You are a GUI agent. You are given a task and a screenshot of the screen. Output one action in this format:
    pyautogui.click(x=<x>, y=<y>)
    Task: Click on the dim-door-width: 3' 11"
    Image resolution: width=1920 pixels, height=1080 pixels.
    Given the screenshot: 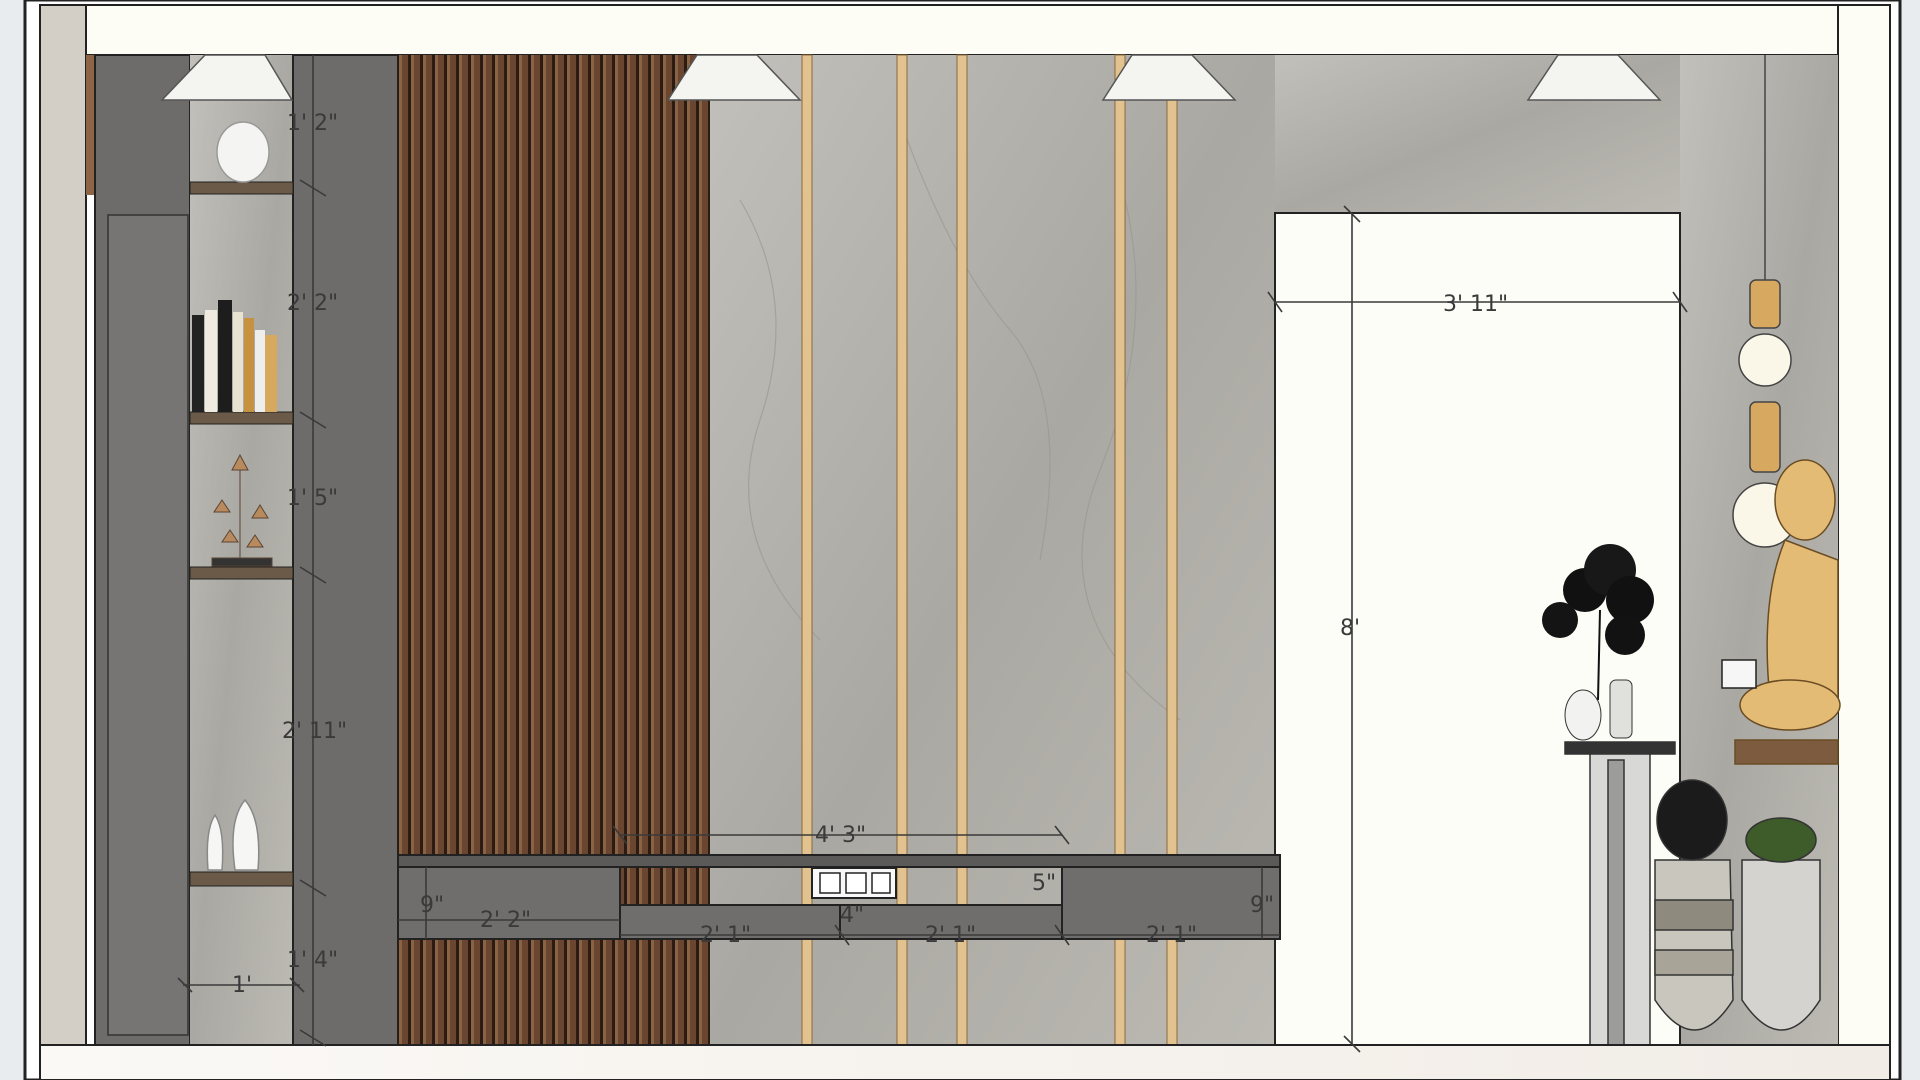 What is the action you would take?
    pyautogui.click(x=1475, y=304)
    